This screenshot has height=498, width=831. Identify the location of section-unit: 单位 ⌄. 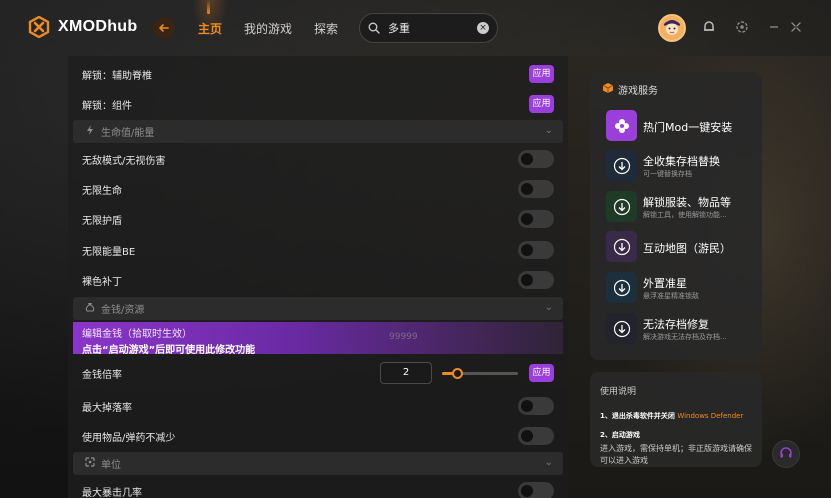
(318, 463).